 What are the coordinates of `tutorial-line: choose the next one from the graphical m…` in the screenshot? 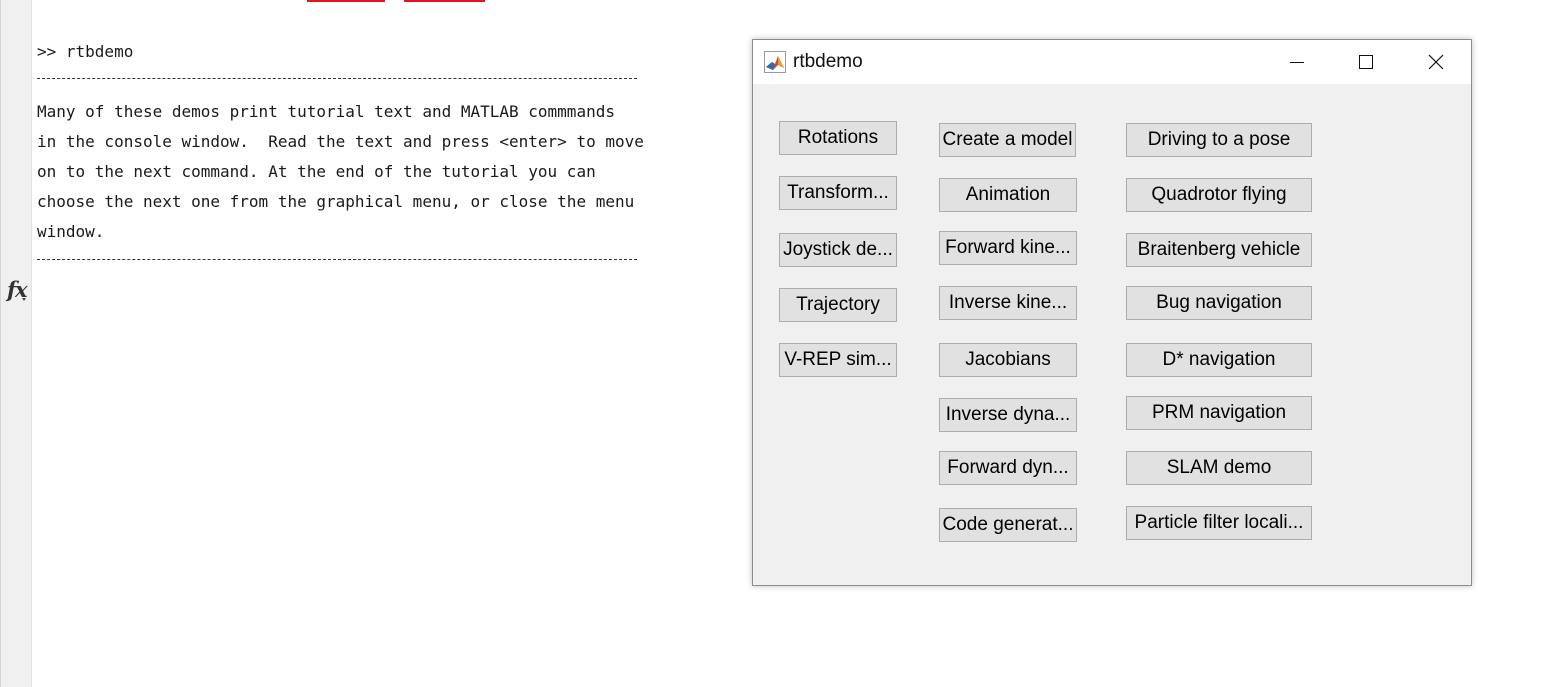 It's located at (336, 201).